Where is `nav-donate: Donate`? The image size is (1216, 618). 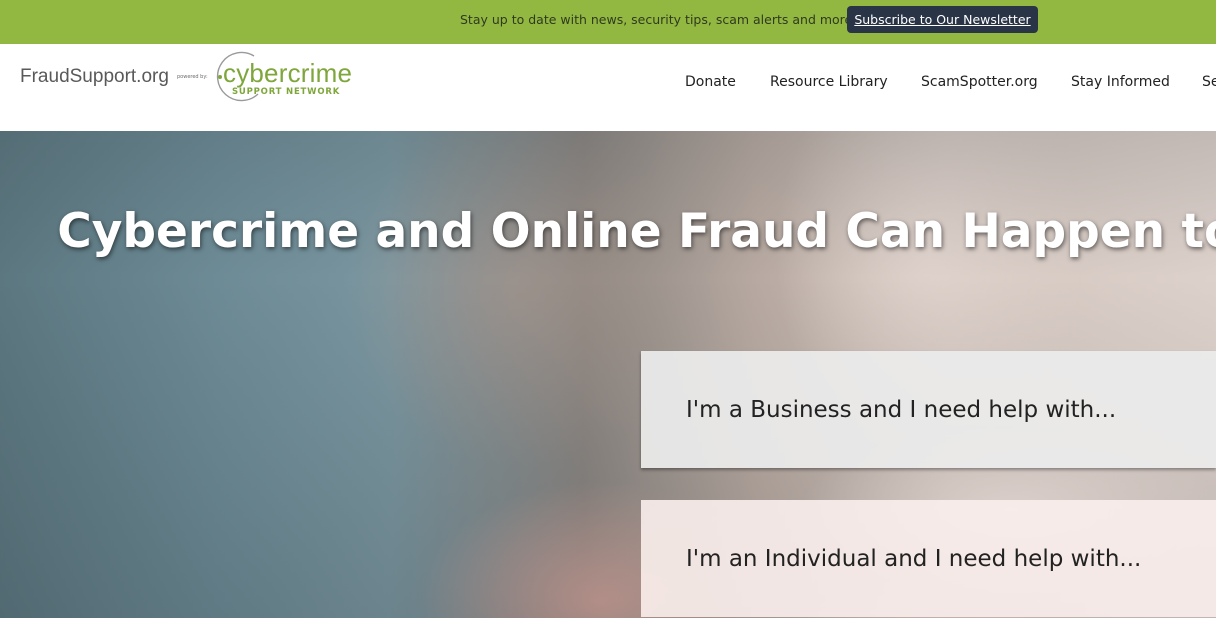 nav-donate: Donate is located at coordinates (710, 82).